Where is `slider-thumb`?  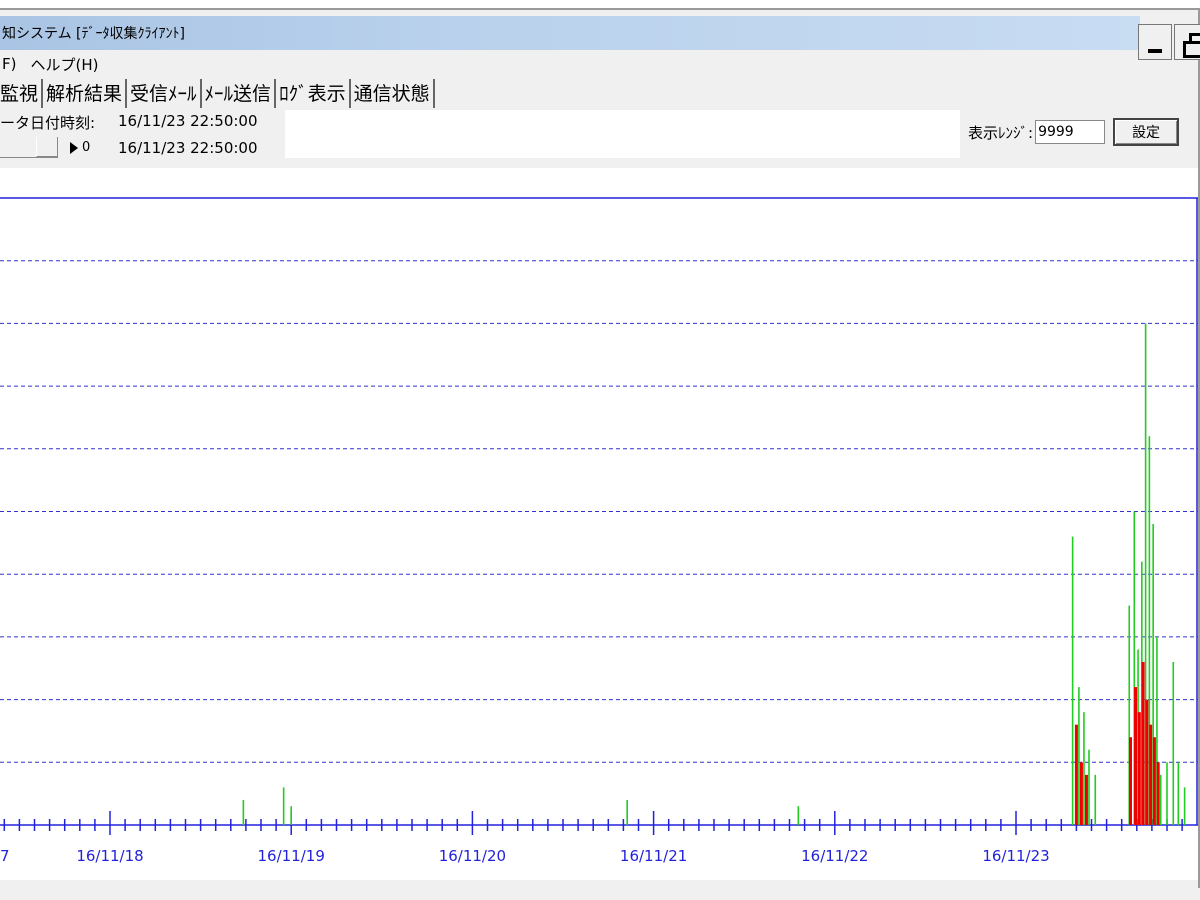
slider-thumb is located at coordinates (47, 147).